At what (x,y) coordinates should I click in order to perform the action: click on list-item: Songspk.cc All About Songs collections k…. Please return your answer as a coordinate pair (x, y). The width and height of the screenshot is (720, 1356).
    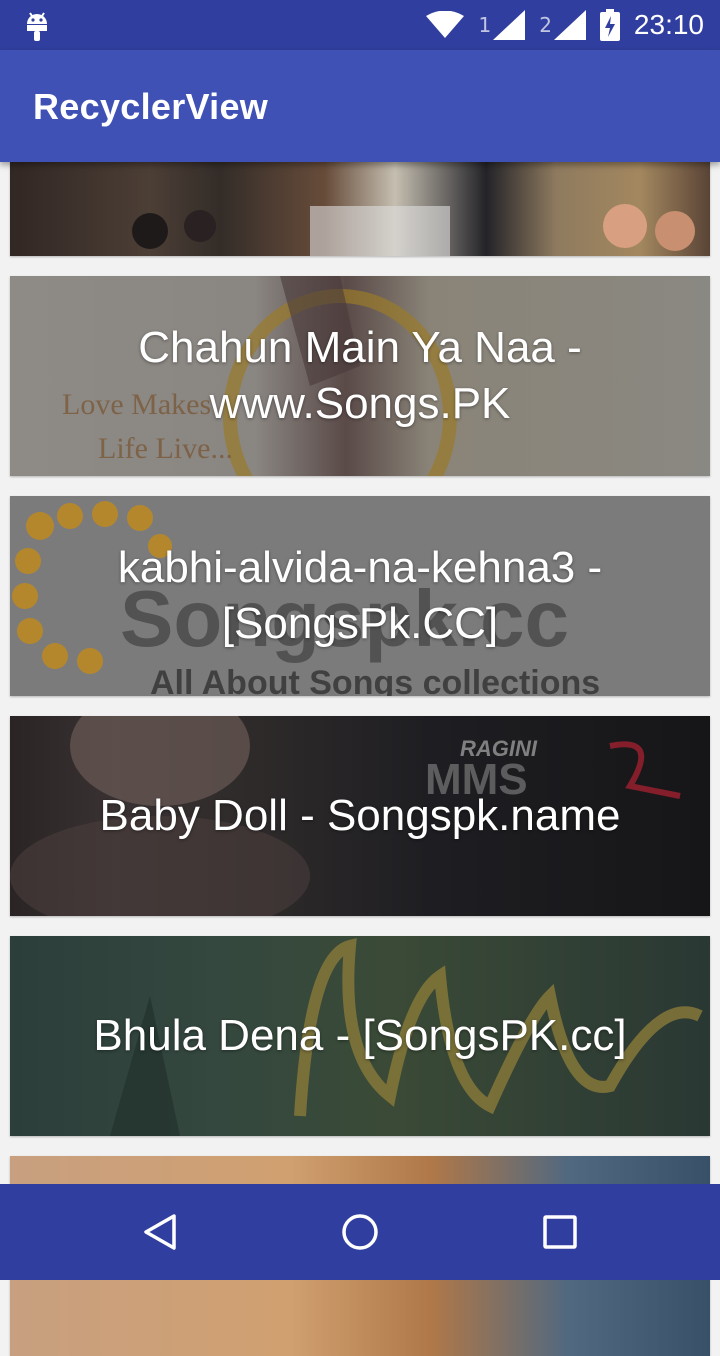
    Looking at the image, I should click on (360, 596).